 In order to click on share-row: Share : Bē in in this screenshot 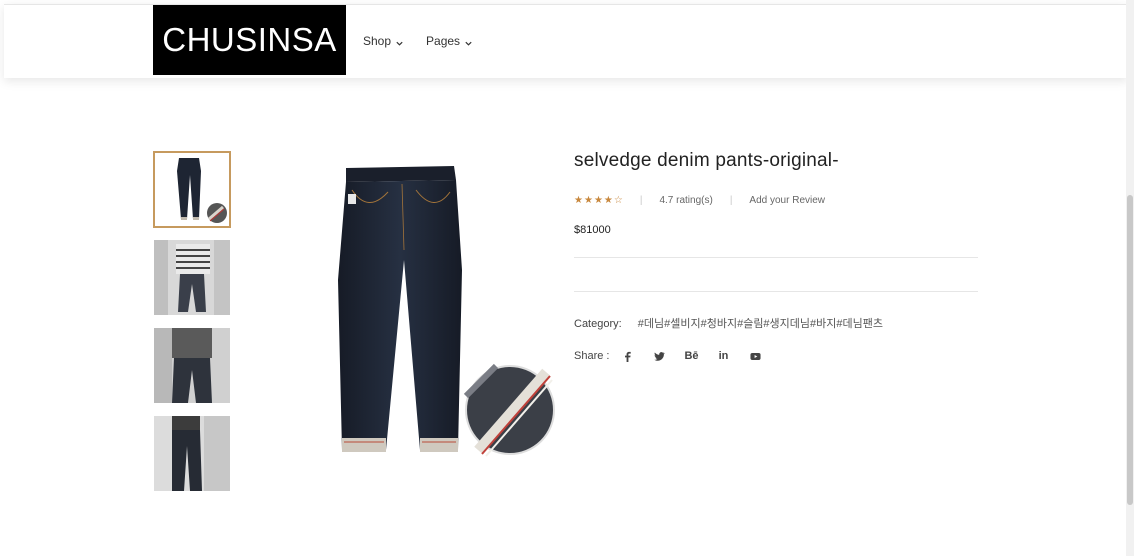, I will do `click(677, 356)`.